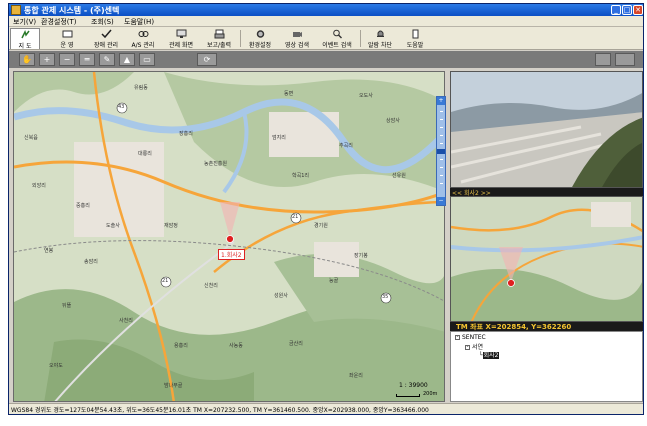  What do you see at coordinates (441, 101) in the screenshot?
I see `zoom-in-button: +` at bounding box center [441, 101].